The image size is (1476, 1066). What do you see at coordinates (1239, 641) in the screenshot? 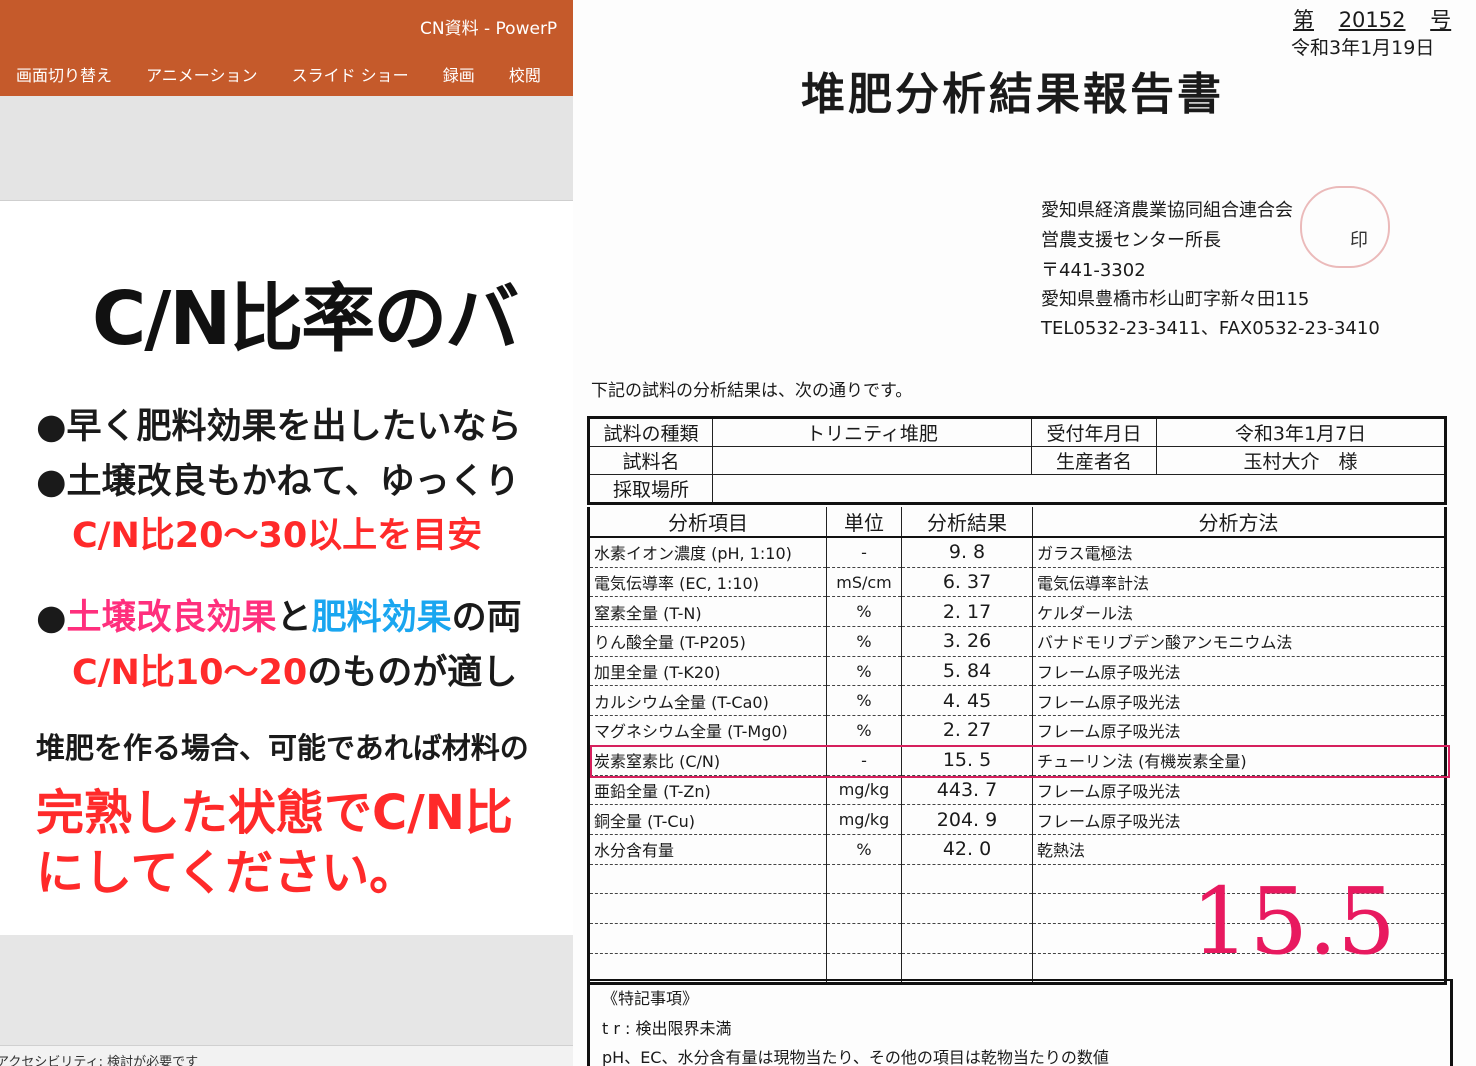
I see `row-method: バナドモリブデン酸アンモニウム法` at bounding box center [1239, 641].